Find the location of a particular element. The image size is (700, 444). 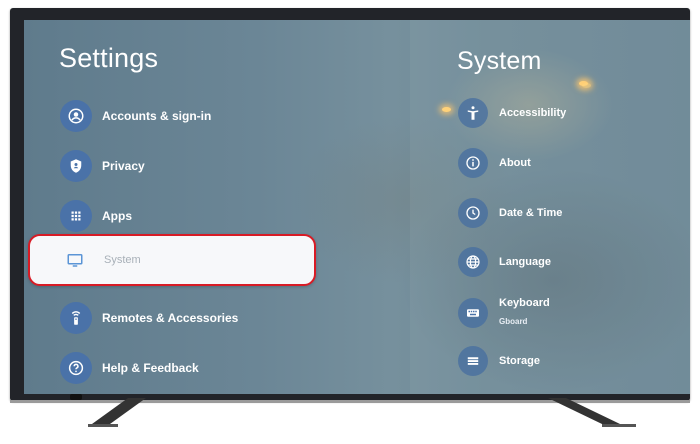

tv-stand-right is located at coordinates (592, 412).